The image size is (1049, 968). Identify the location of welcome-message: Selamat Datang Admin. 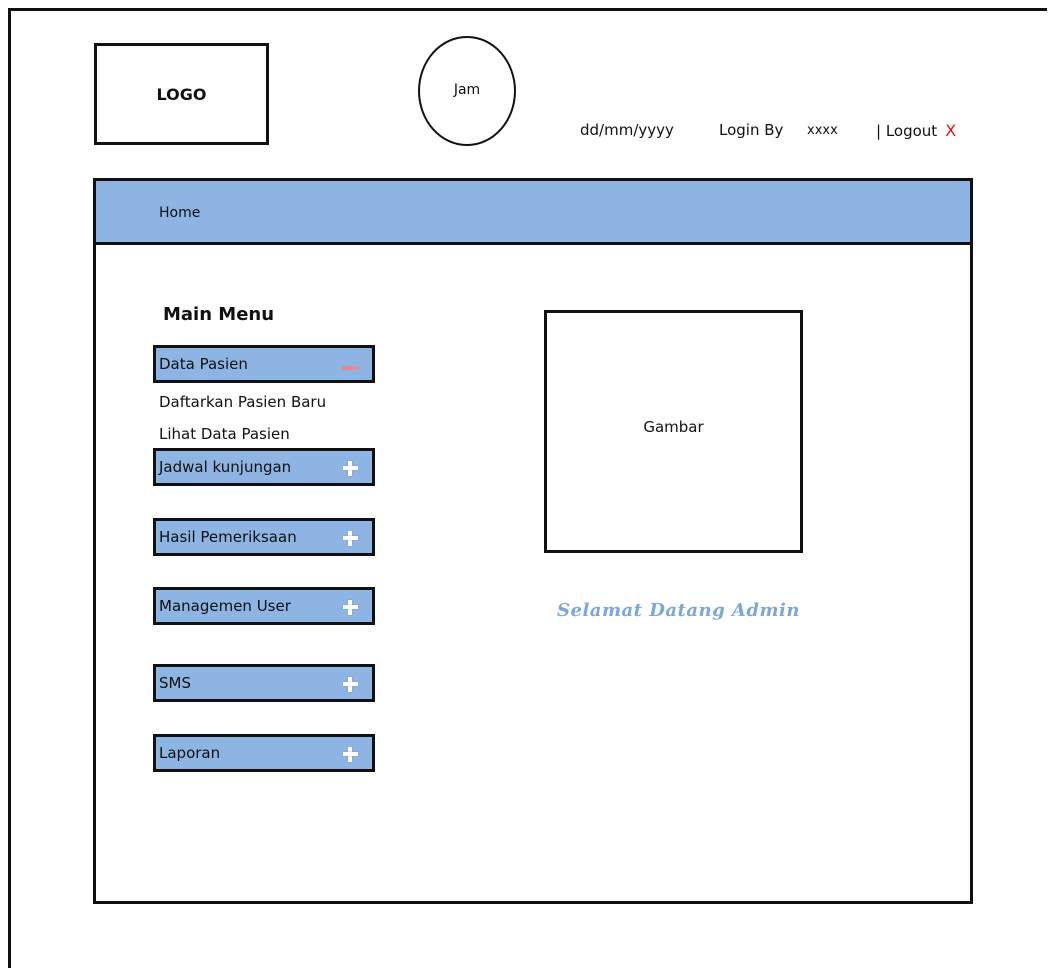
(678, 610).